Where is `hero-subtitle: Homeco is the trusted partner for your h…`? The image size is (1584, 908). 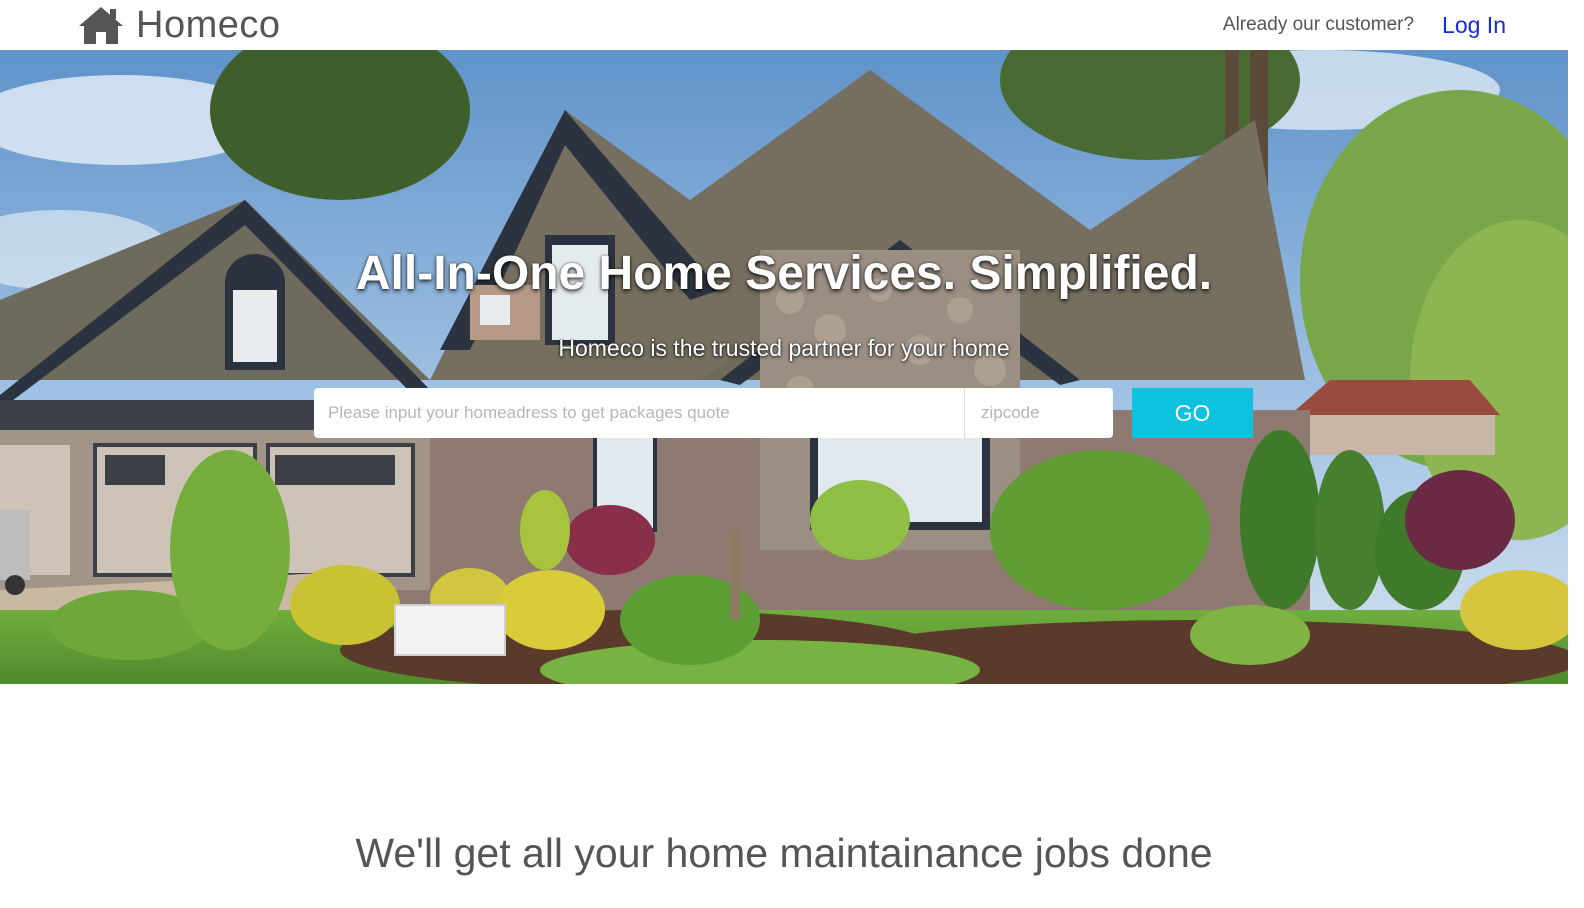
hero-subtitle: Homeco is the trusted partner for your h… is located at coordinates (784, 348).